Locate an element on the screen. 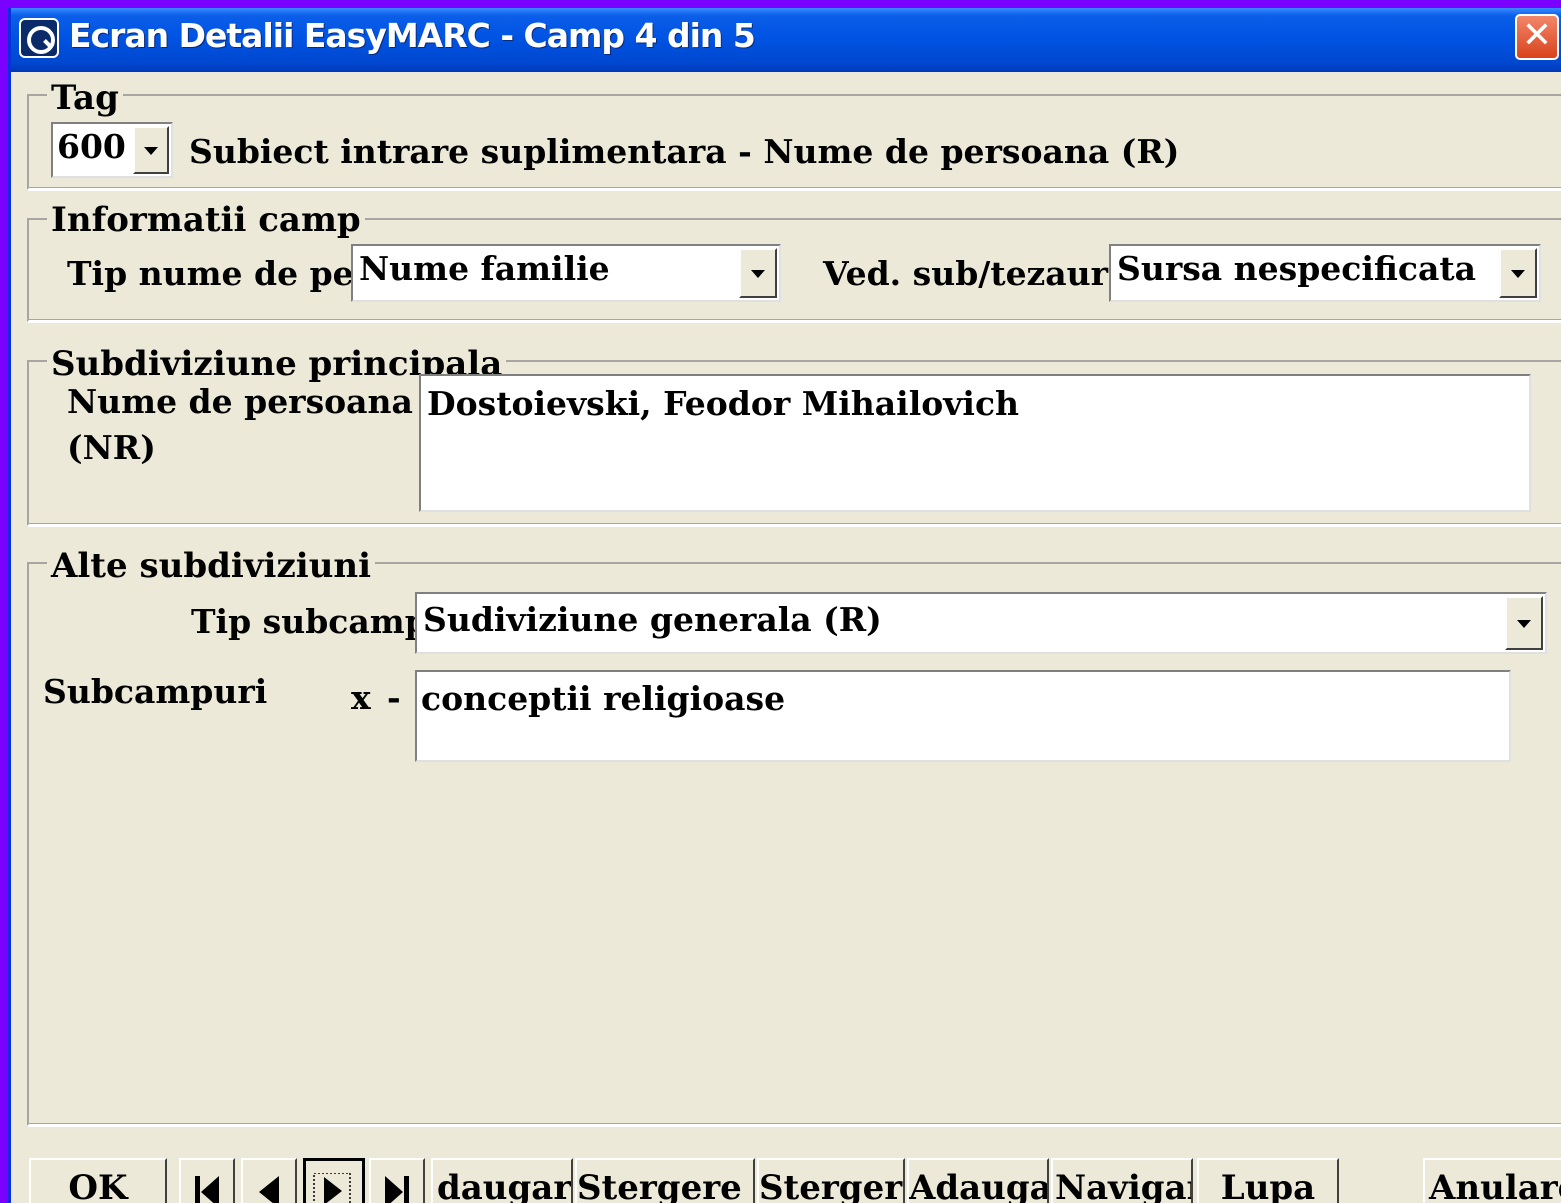 This screenshot has height=1203, width=1561. subfield-type-label: Tip subcamp: is located at coordinates (315, 621).